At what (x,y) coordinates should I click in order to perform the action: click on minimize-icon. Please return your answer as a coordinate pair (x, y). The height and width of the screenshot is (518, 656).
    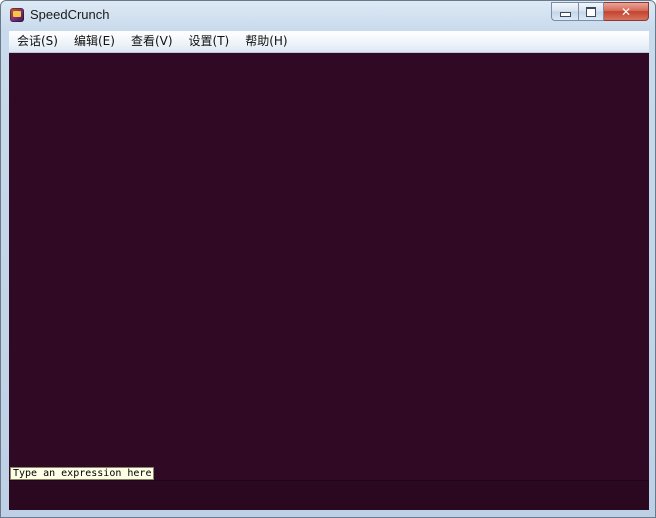
    Looking at the image, I should click on (565, 14).